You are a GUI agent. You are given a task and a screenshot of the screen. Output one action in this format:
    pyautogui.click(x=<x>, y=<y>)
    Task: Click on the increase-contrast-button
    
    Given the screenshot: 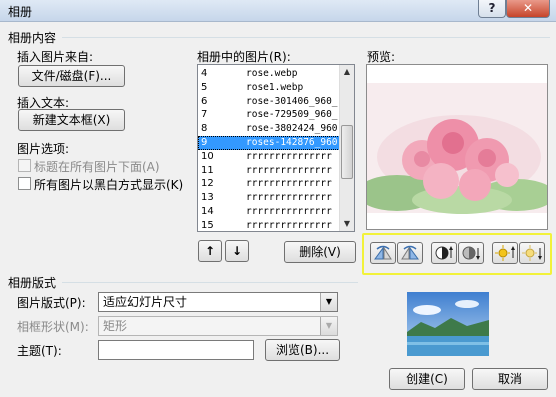 What is the action you would take?
    pyautogui.click(x=444, y=253)
    